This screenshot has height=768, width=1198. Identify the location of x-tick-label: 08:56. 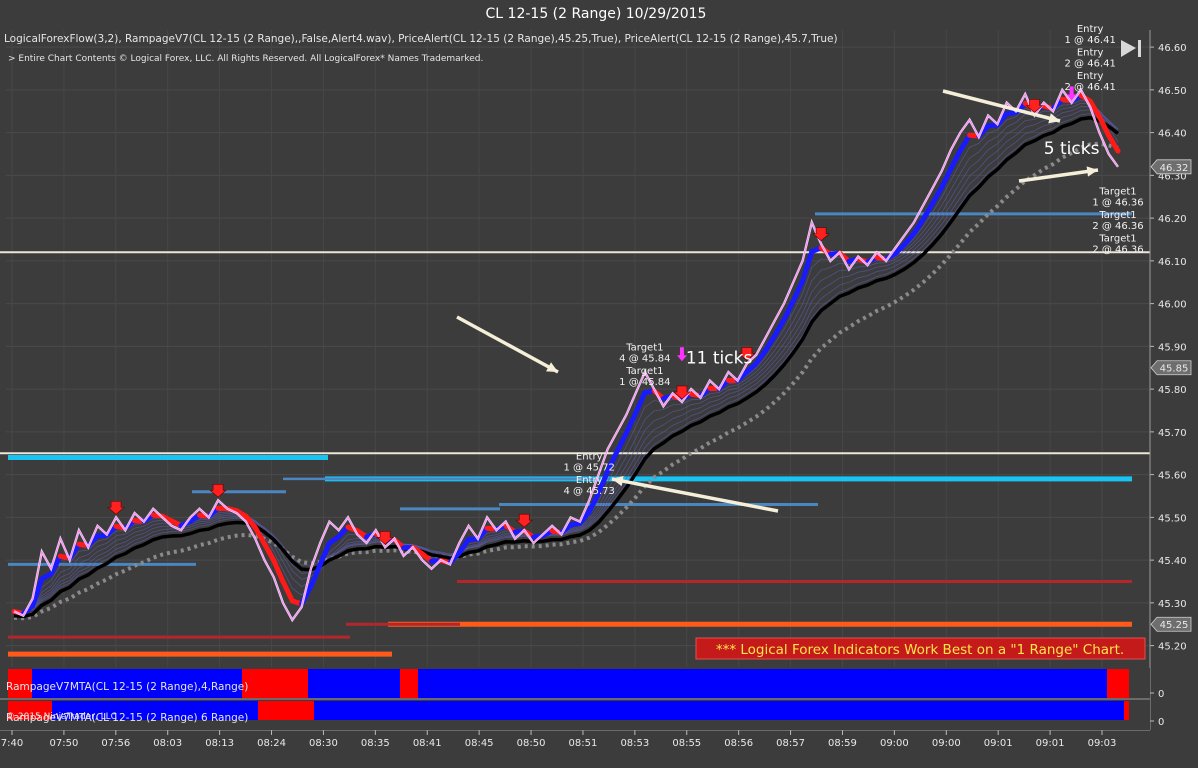
(738, 743).